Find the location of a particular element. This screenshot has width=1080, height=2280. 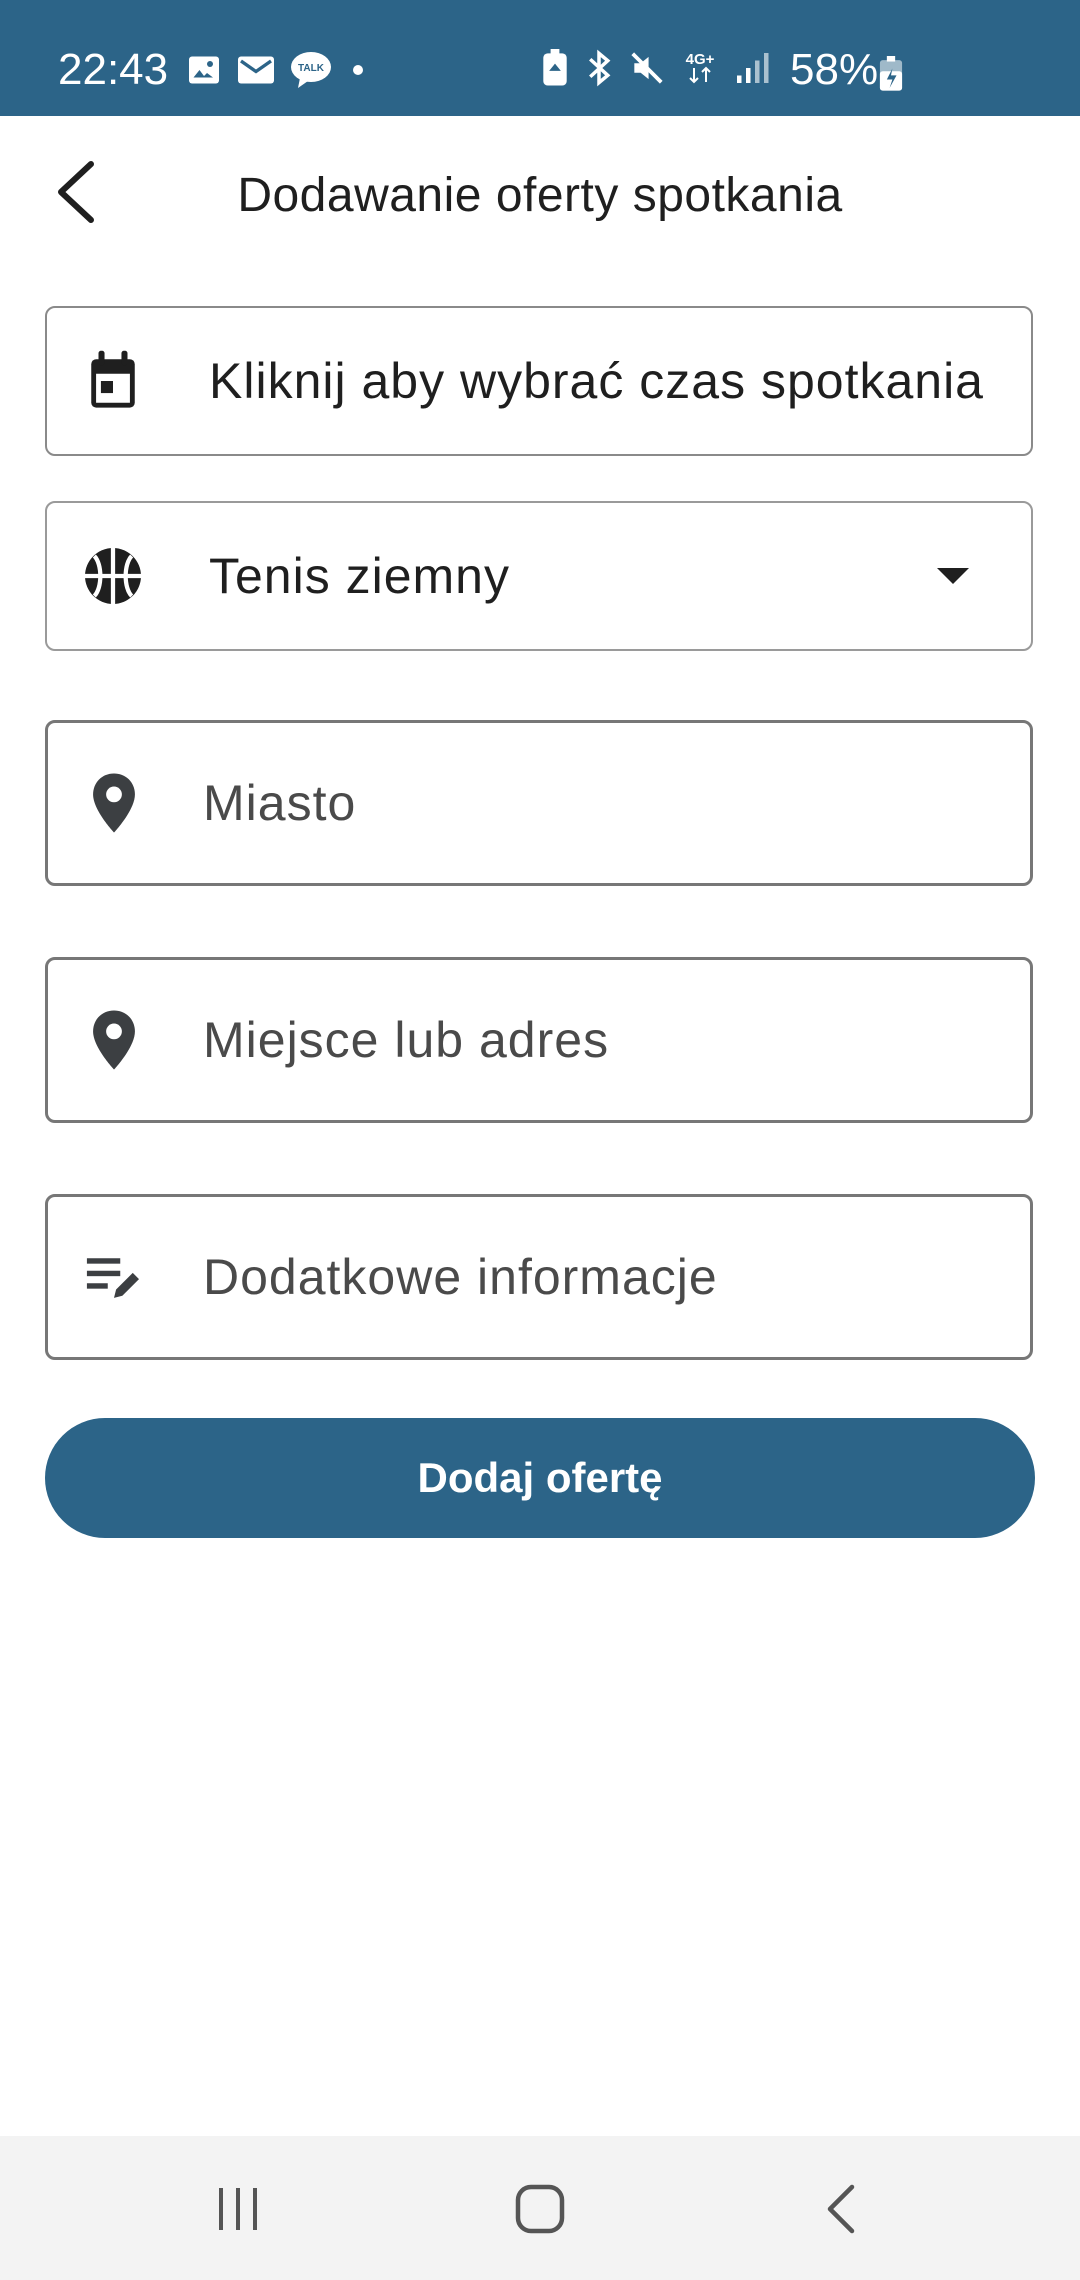

app-bar: Dodawanie oferty spotkania is located at coordinates (540, 191).